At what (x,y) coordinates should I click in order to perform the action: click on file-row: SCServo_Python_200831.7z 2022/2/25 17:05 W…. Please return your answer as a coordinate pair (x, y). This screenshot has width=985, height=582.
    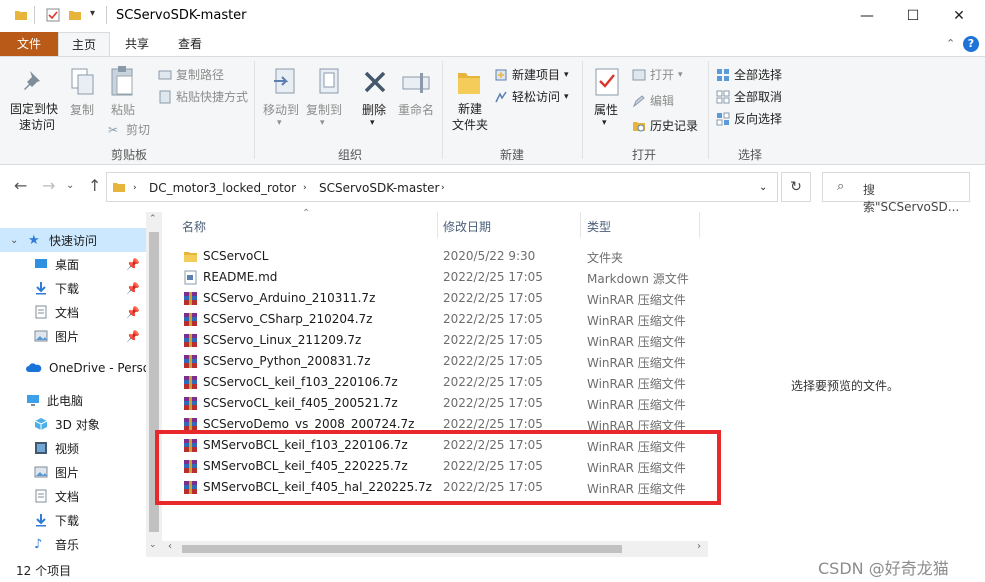
    Looking at the image, I should click on (441, 361).